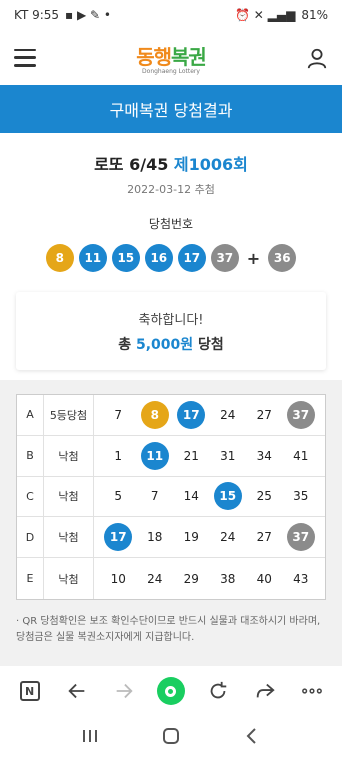 Image resolution: width=342 pixels, height=760 pixels. What do you see at coordinates (30, 578) in the screenshot?
I see `game-letter: E` at bounding box center [30, 578].